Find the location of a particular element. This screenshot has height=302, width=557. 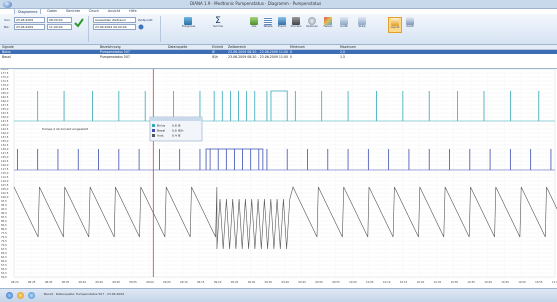

print-button: Drucken is located at coordinates (296, 24).